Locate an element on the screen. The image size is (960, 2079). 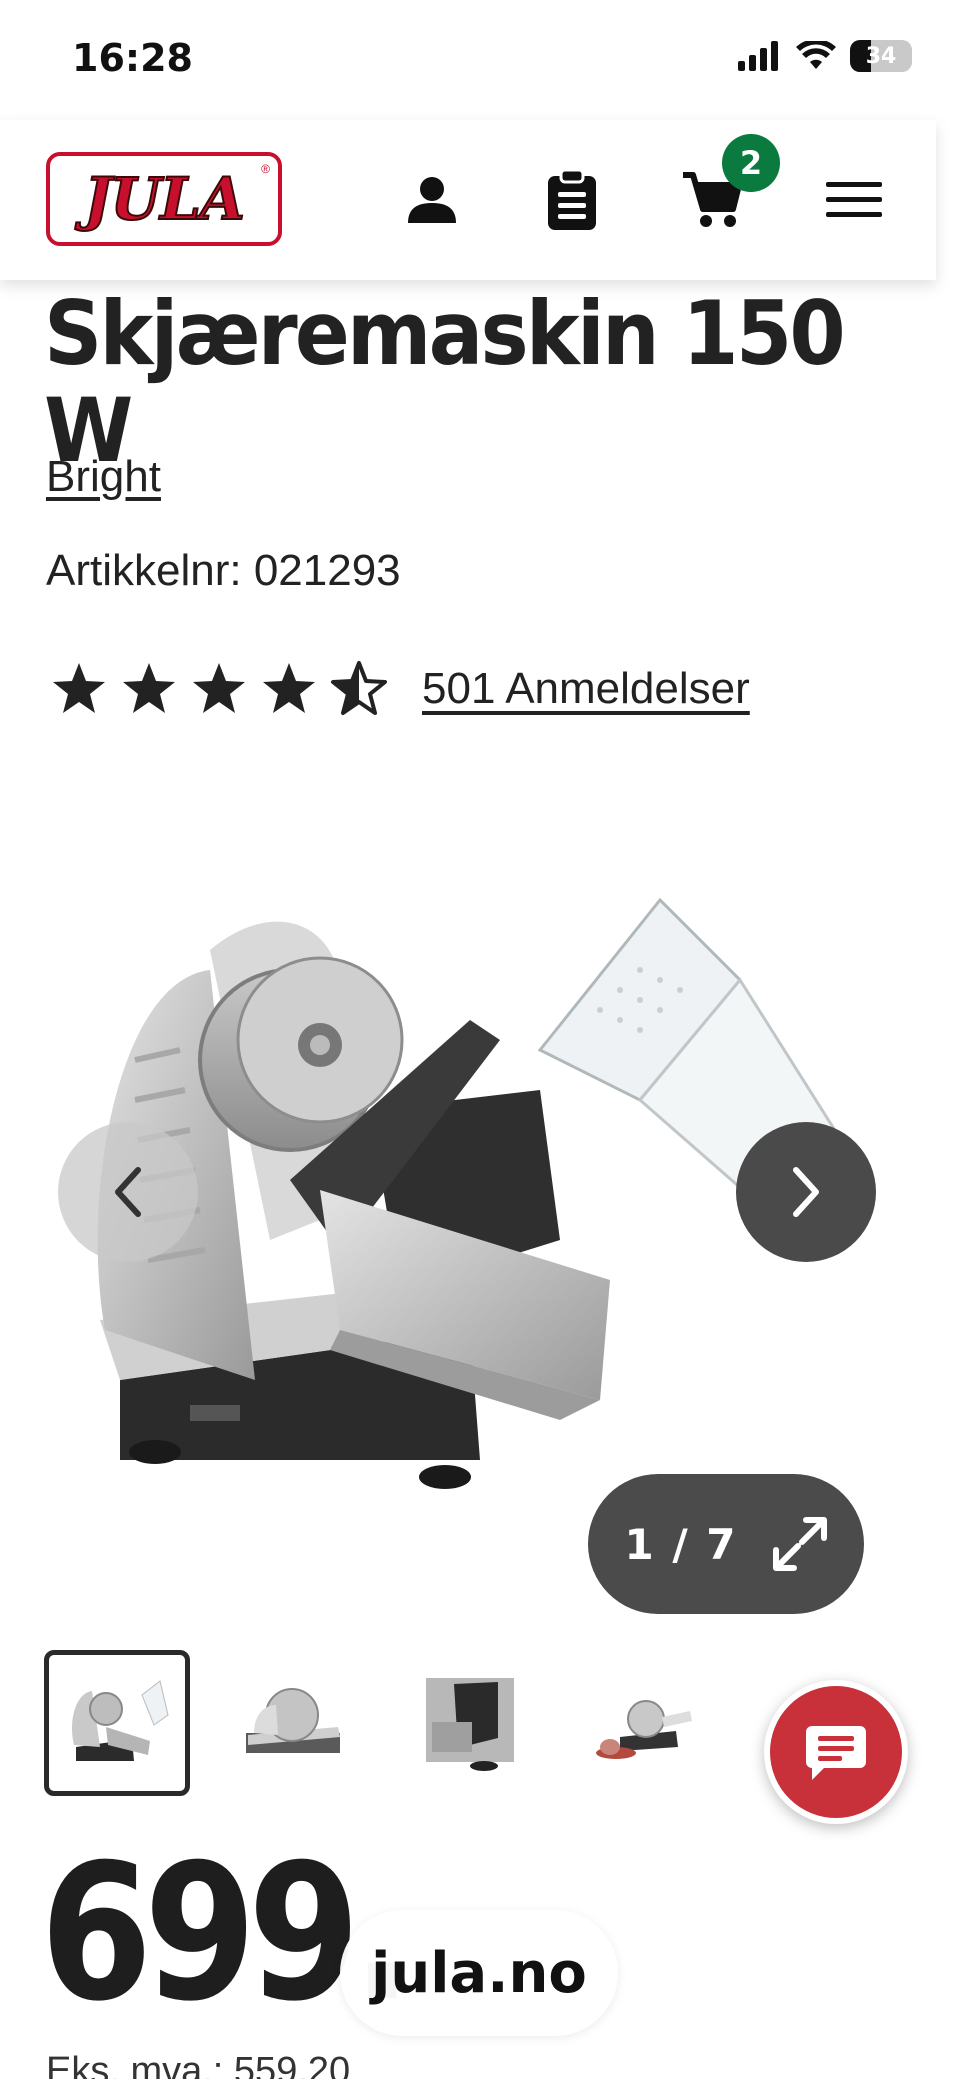
reviews-link: 501 Anmeldelser is located at coordinates (586, 689).